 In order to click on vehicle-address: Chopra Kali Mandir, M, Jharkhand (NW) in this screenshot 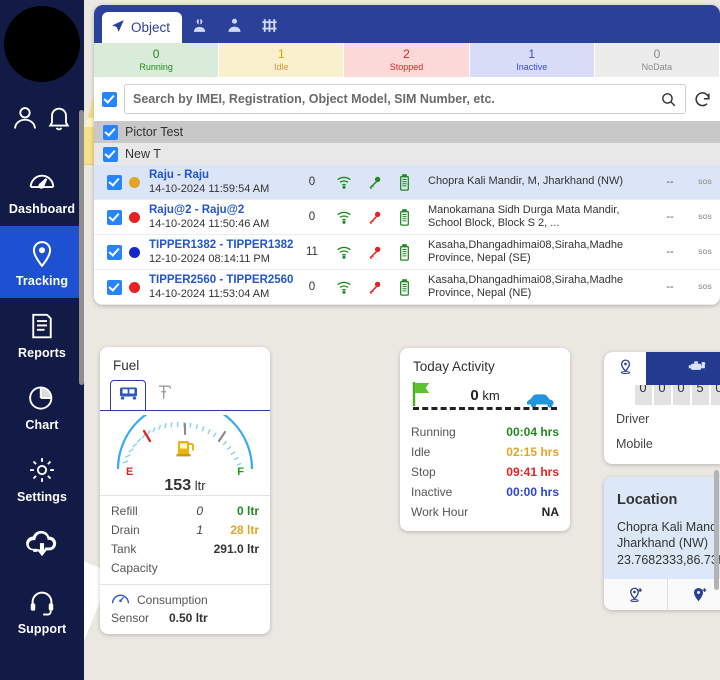, I will do `click(526, 181)`.